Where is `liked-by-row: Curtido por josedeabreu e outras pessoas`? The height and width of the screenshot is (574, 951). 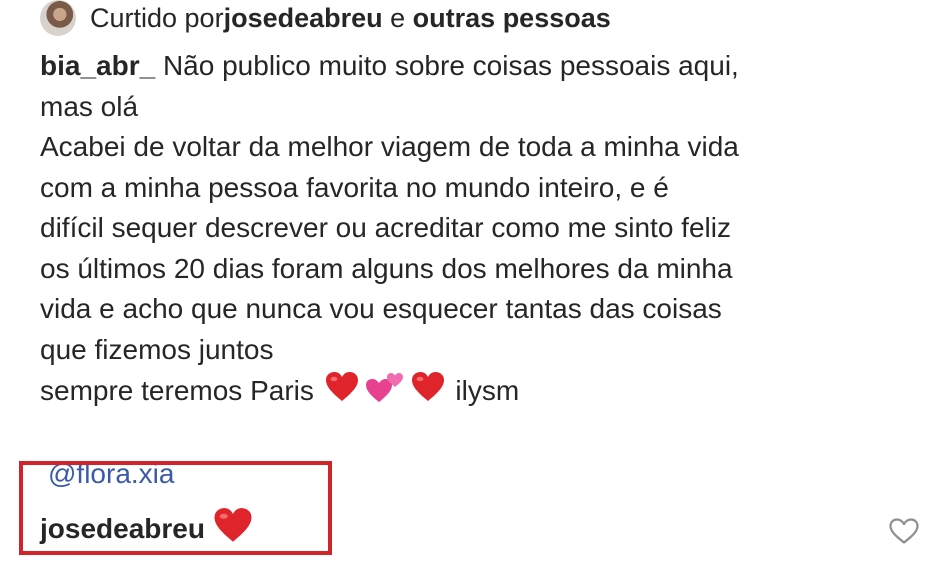 liked-by-row: Curtido por josedeabreu e outras pessoas is located at coordinates (325, 18).